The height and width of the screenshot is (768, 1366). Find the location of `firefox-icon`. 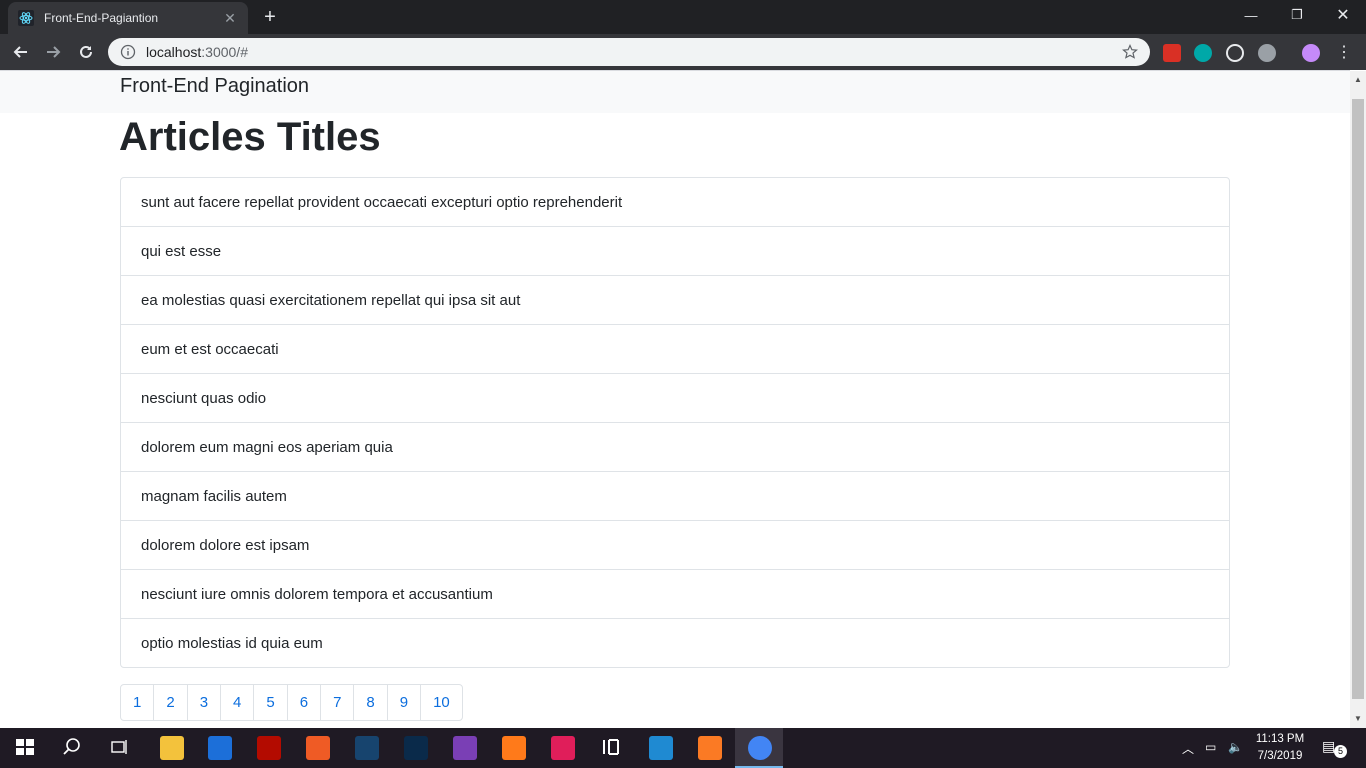

firefox-icon is located at coordinates (514, 748).